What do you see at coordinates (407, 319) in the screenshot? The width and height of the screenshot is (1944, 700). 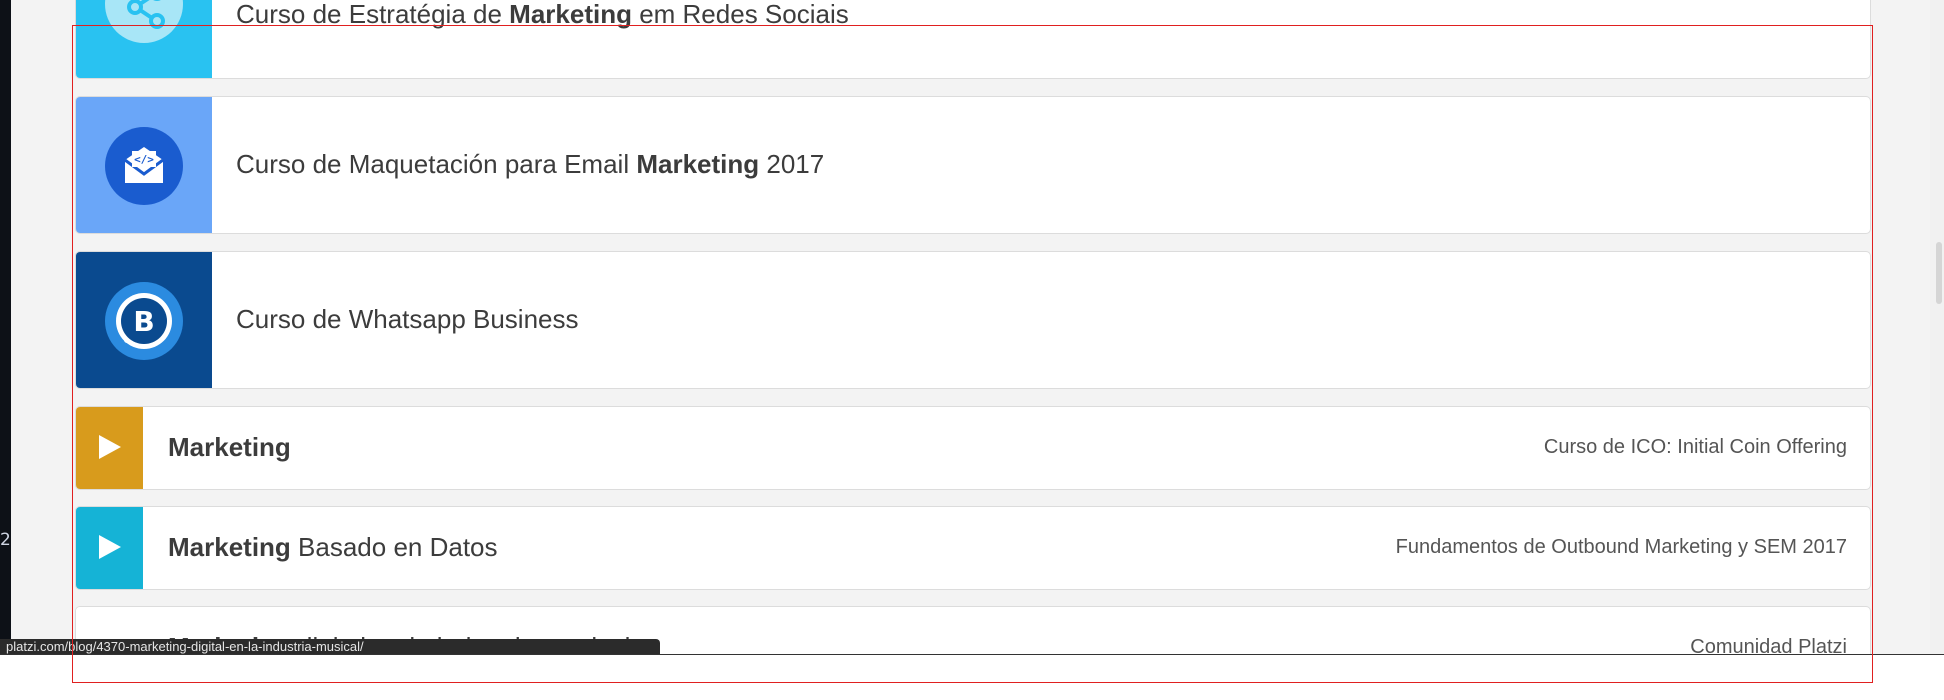 I see `course-title: Curso de Whatsapp Business` at bounding box center [407, 319].